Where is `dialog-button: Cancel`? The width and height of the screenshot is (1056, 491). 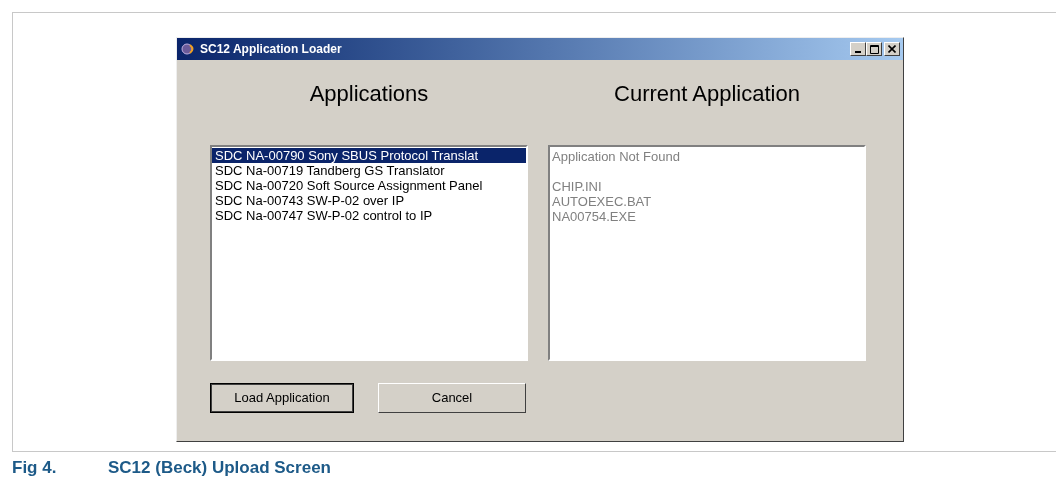 dialog-button: Cancel is located at coordinates (452, 398).